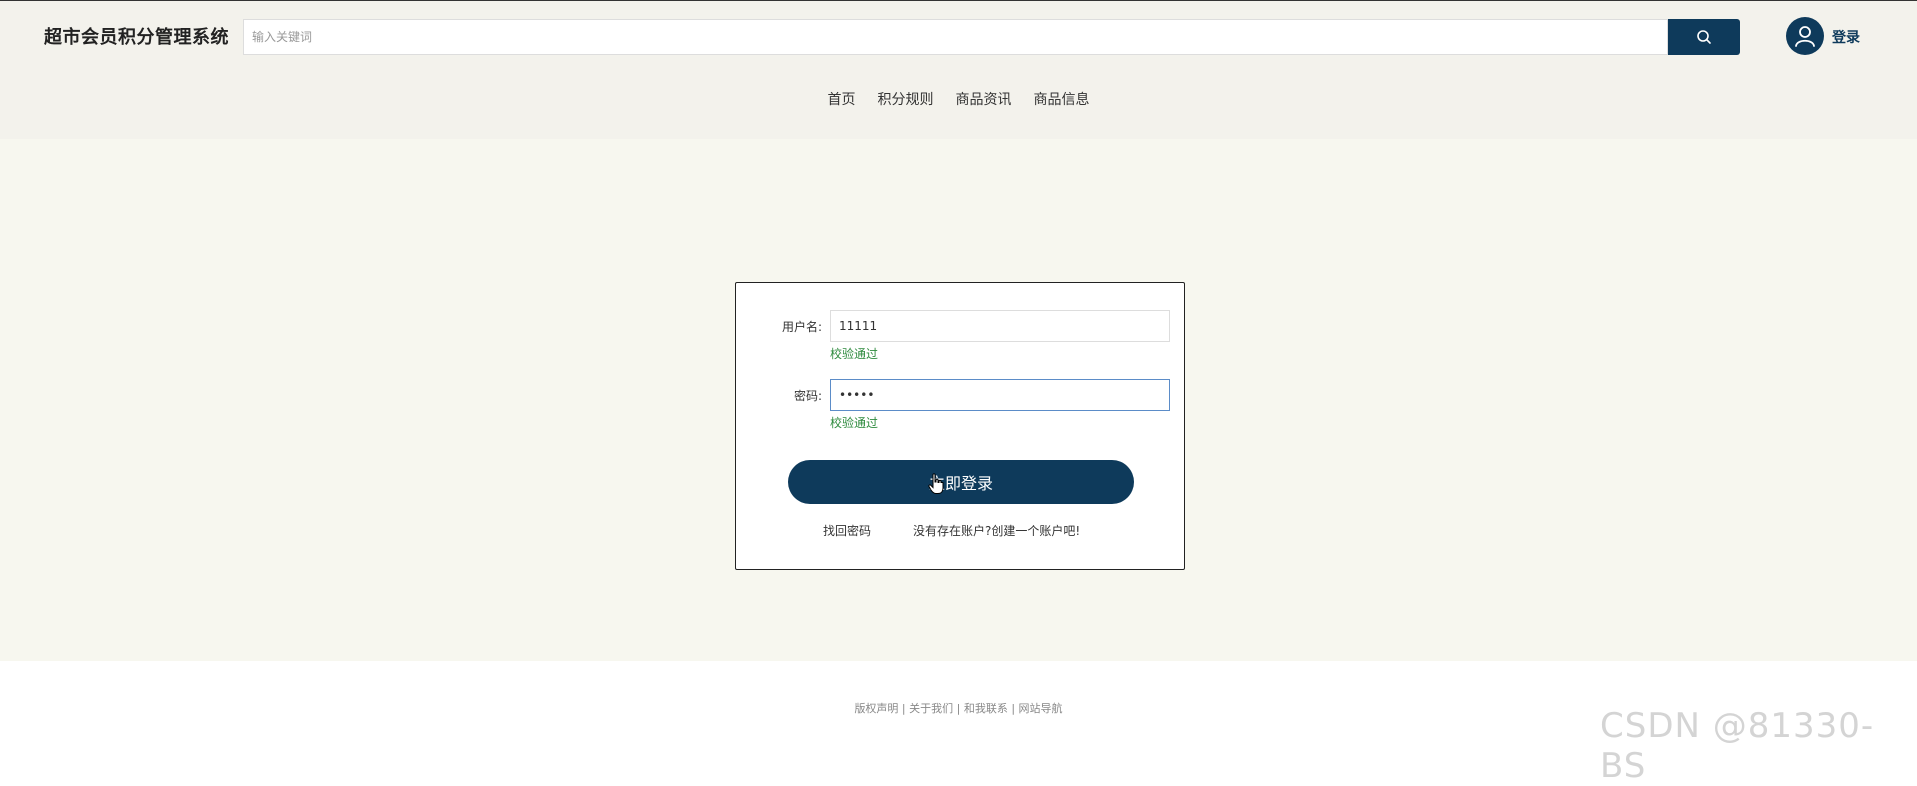  I want to click on main-nav: 首页 积分规则 商品资讯 商品信息, so click(958, 99).